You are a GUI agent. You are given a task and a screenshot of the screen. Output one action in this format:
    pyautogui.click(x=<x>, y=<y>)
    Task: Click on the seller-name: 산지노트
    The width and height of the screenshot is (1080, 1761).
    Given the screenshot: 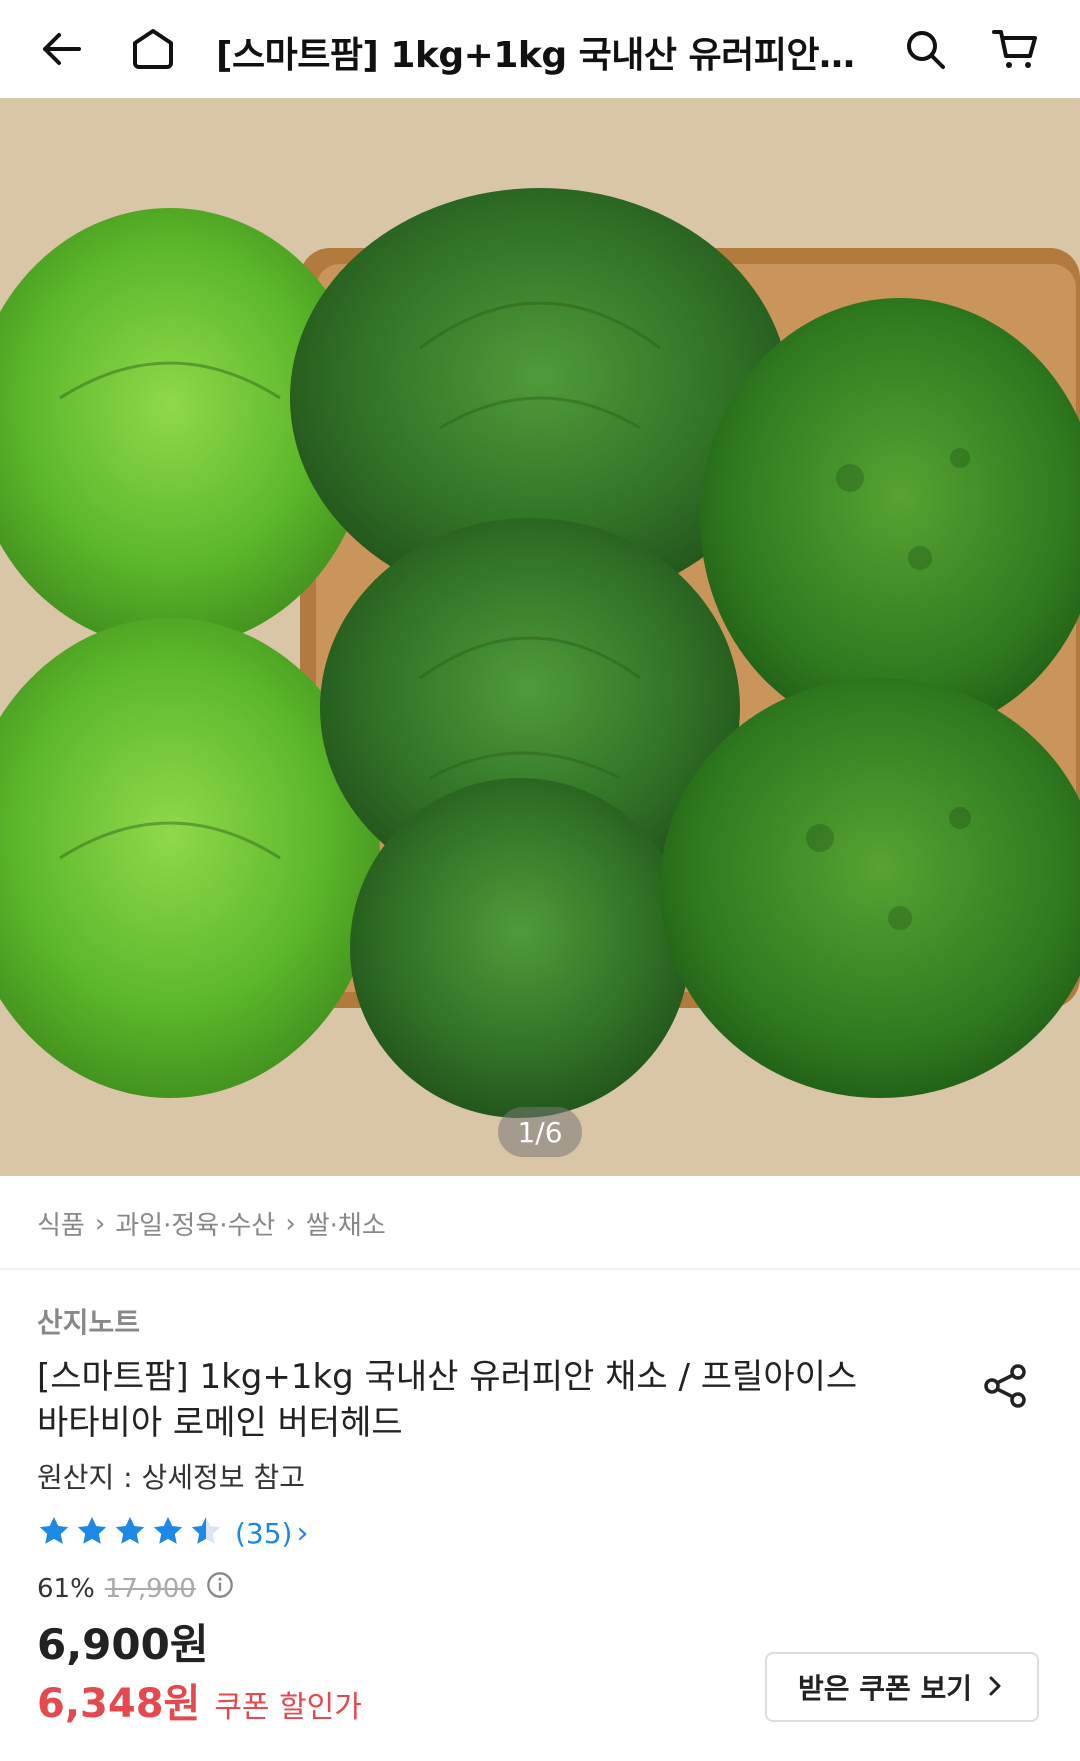 What is the action you would take?
    pyautogui.click(x=88, y=1321)
    